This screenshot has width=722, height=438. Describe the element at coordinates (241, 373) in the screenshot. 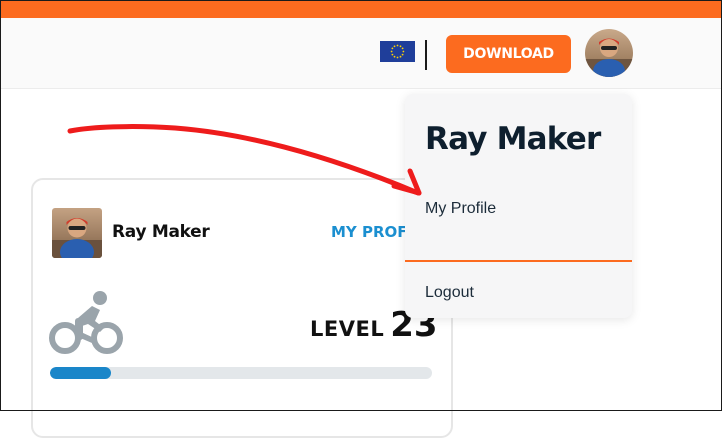

I see `level-progress-bar` at that location.